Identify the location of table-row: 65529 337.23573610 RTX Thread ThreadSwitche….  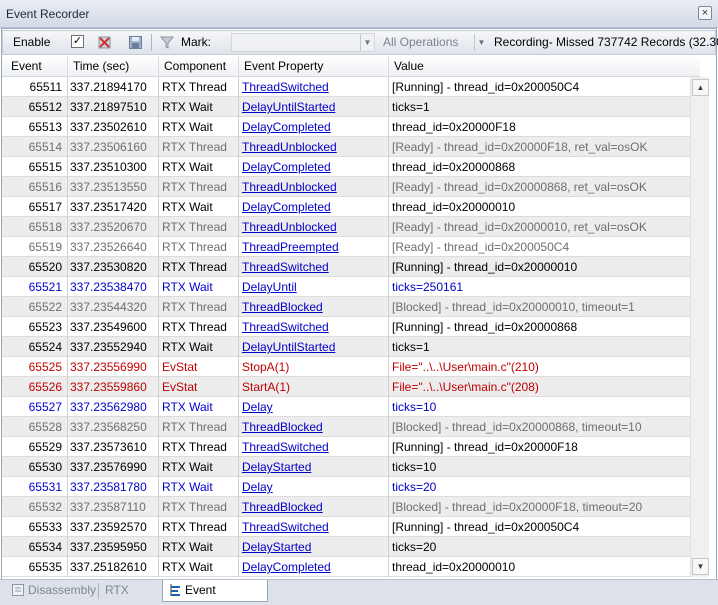
(346, 447).